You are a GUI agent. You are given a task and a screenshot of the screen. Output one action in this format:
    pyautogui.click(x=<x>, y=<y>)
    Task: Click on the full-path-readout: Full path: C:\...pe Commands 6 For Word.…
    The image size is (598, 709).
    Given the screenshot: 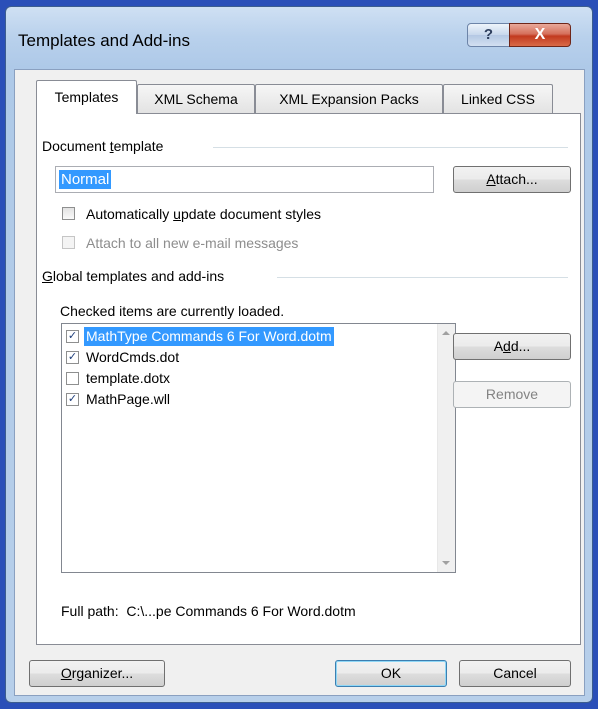 What is the action you would take?
    pyautogui.click(x=208, y=611)
    